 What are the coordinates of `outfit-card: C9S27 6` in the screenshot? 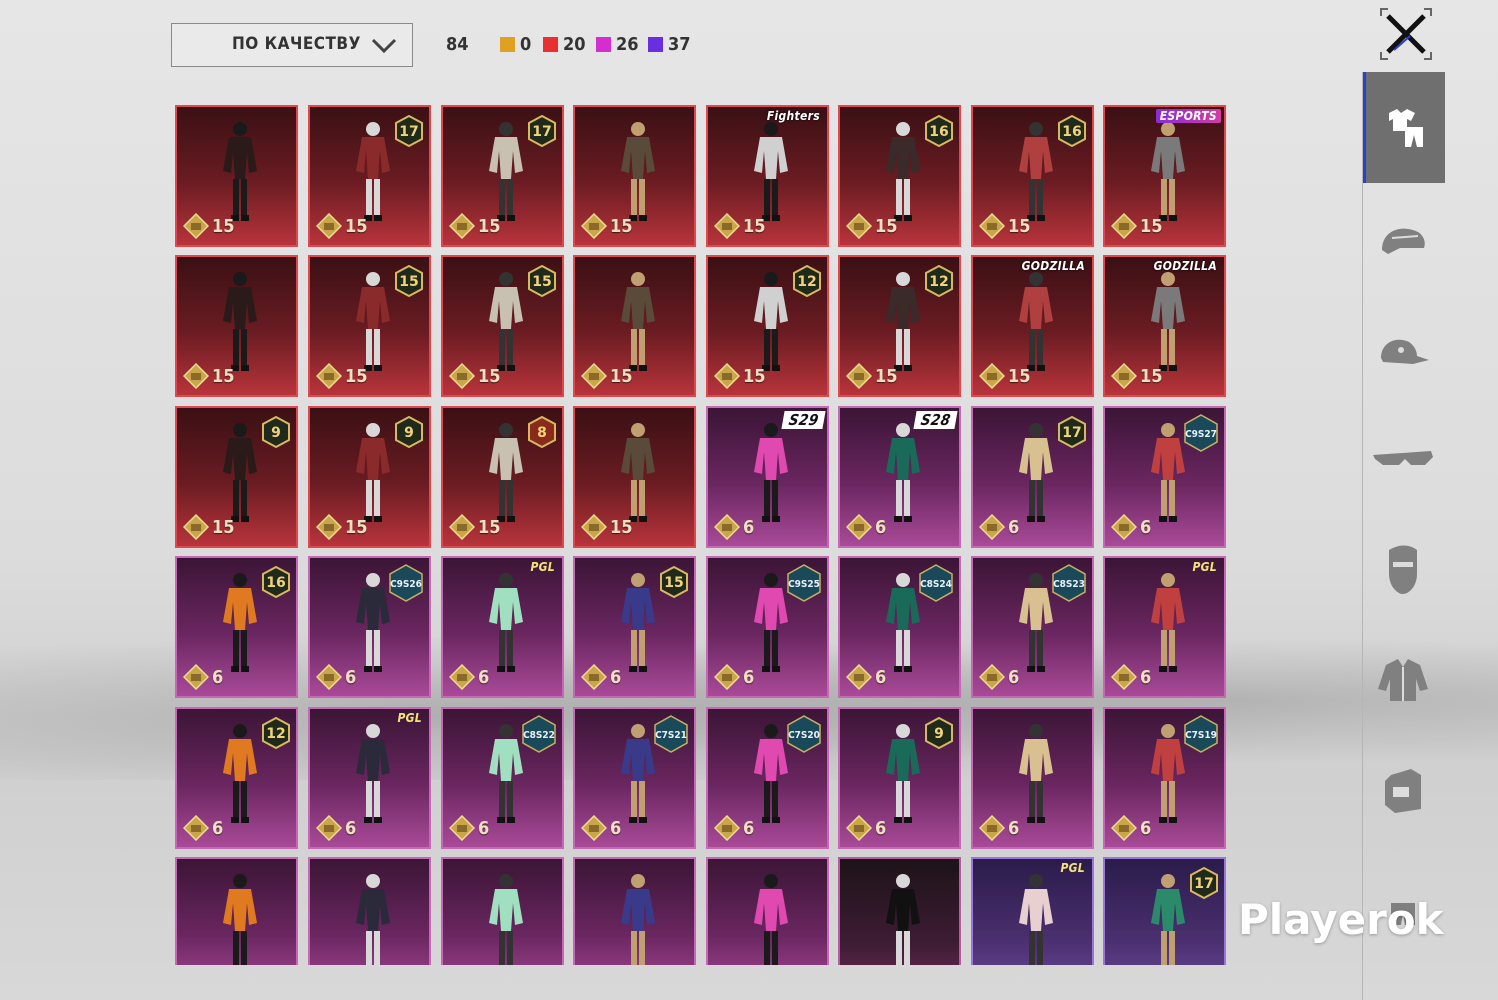 It's located at (1164, 477).